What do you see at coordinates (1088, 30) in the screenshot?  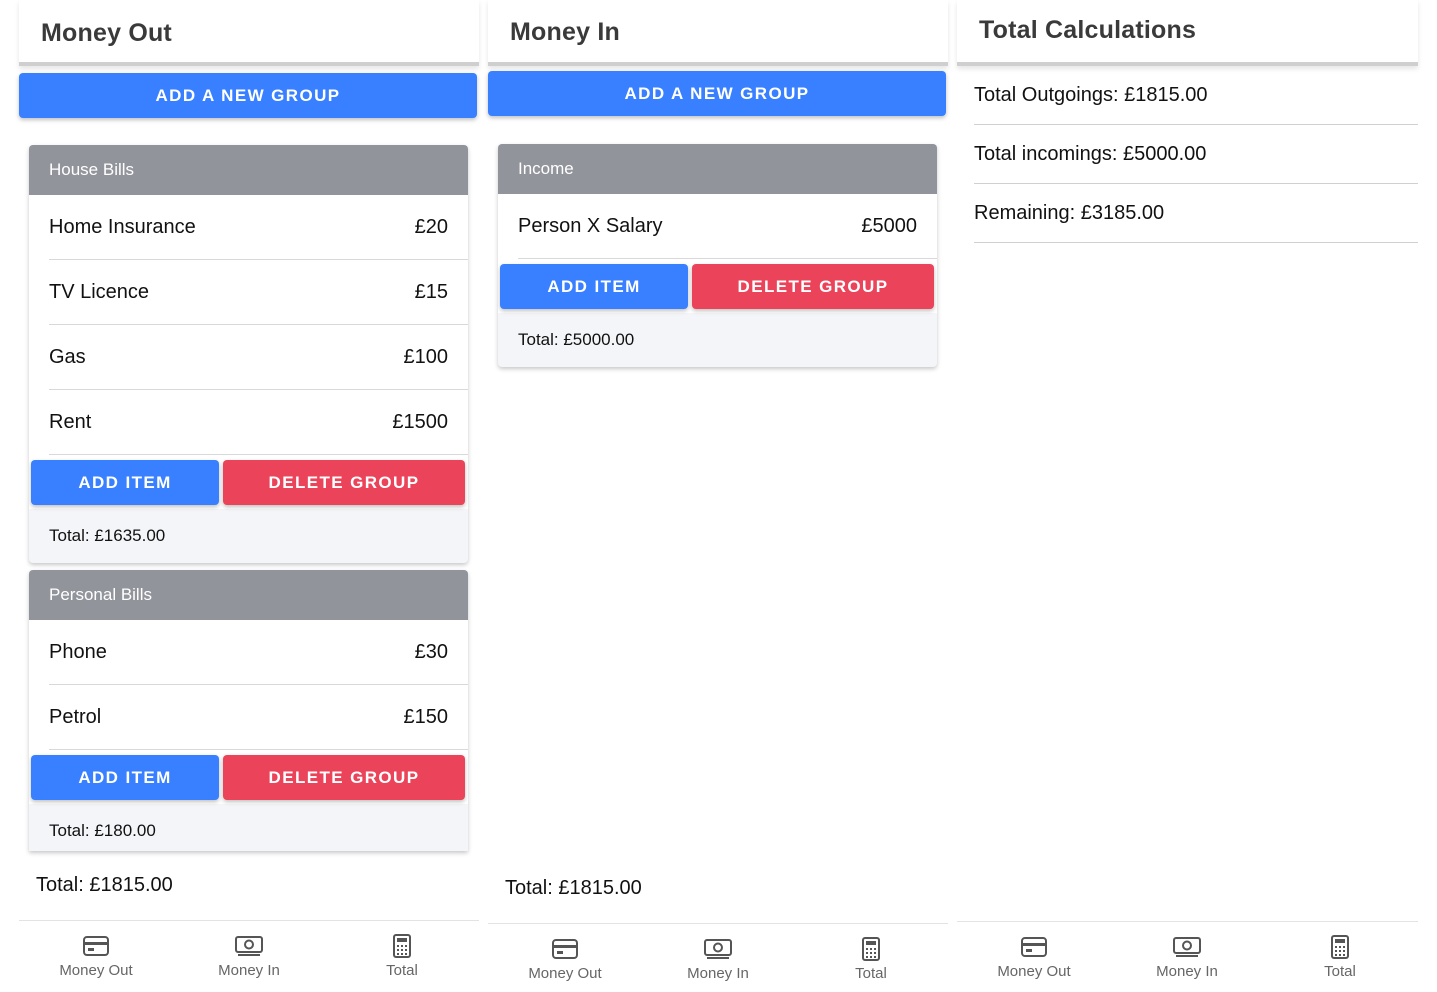 I see `page-title: Total Calculations` at bounding box center [1088, 30].